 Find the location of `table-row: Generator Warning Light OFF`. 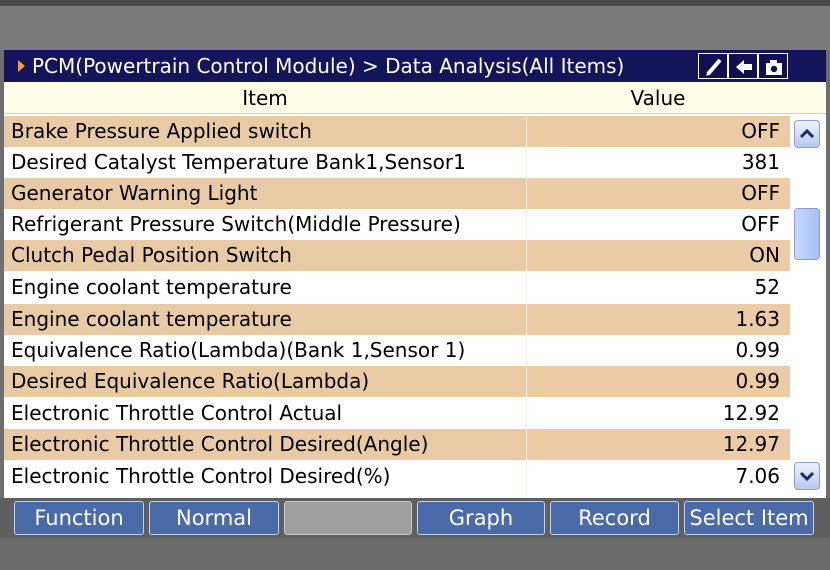

table-row: Generator Warning Light OFF is located at coordinates (397, 193).